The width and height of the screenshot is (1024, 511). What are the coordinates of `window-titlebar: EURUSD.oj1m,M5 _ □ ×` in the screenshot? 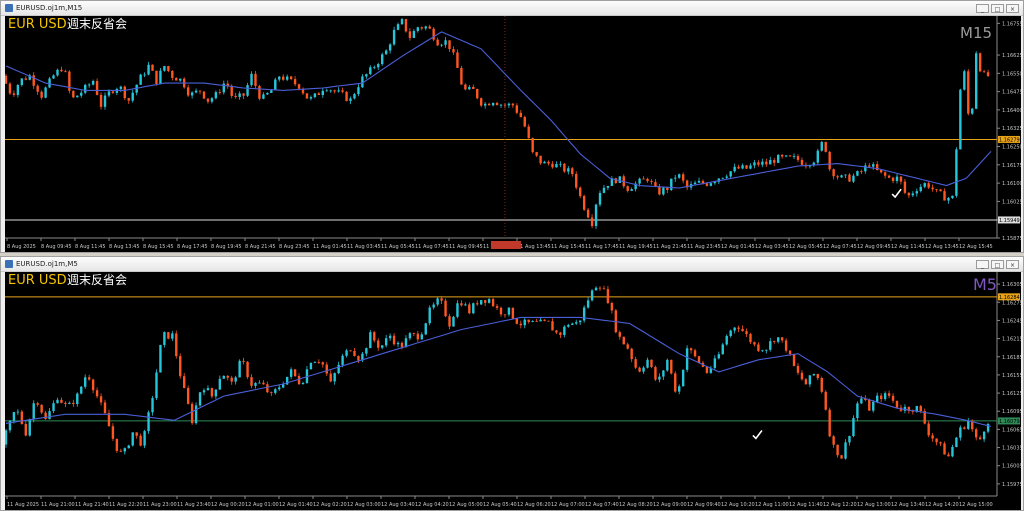 It's located at (512, 264).